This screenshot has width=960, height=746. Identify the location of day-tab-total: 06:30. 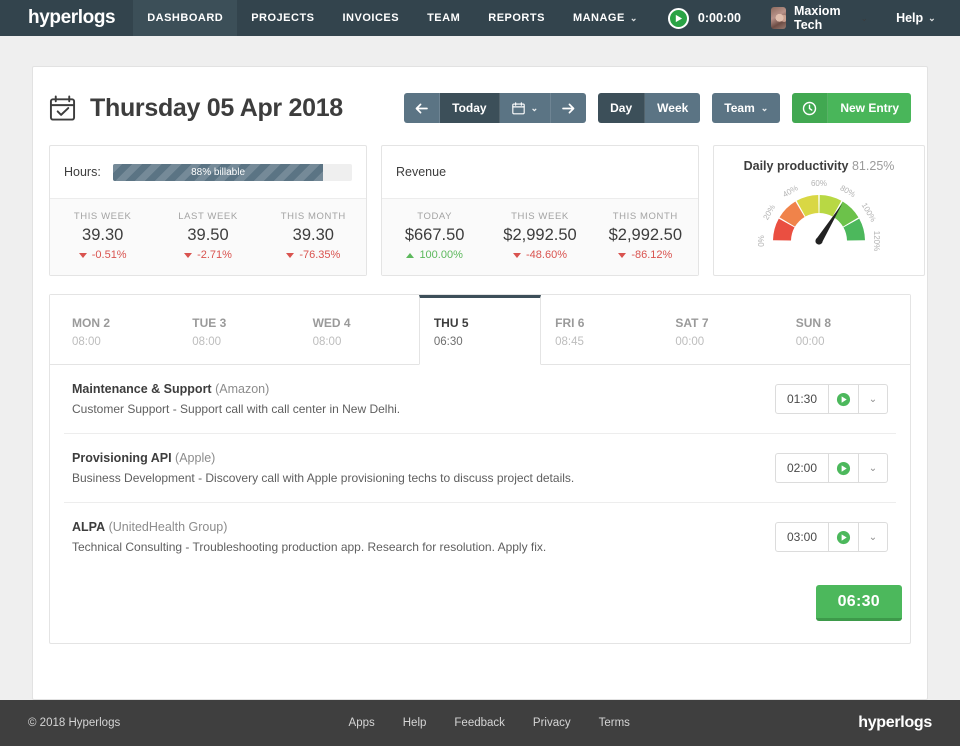
(448, 342).